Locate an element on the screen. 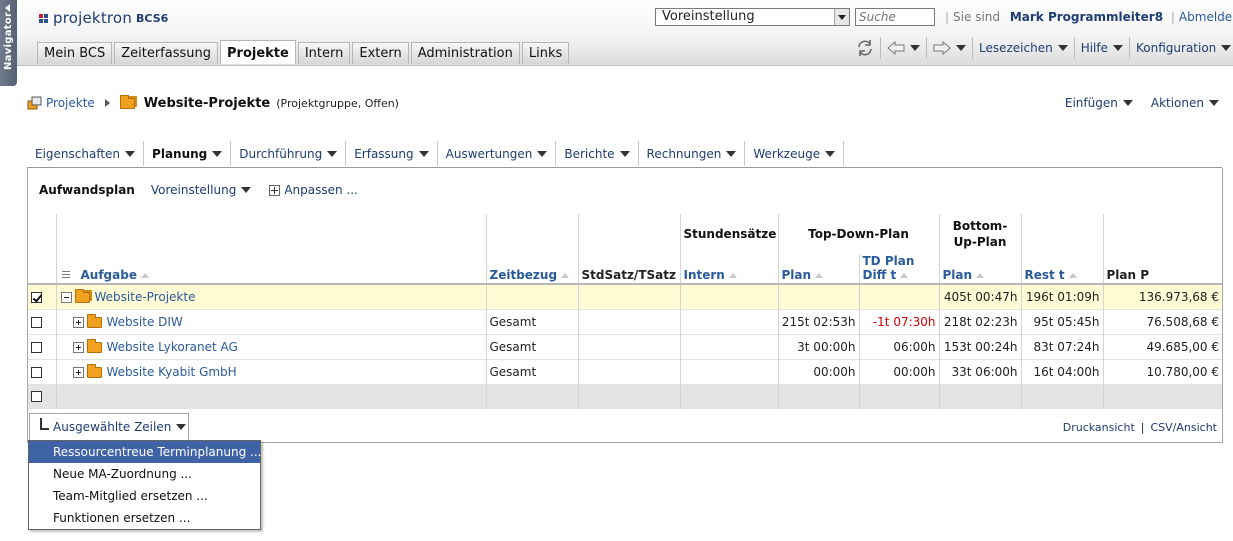  subtab-label: Werkzeuge is located at coordinates (787, 153).